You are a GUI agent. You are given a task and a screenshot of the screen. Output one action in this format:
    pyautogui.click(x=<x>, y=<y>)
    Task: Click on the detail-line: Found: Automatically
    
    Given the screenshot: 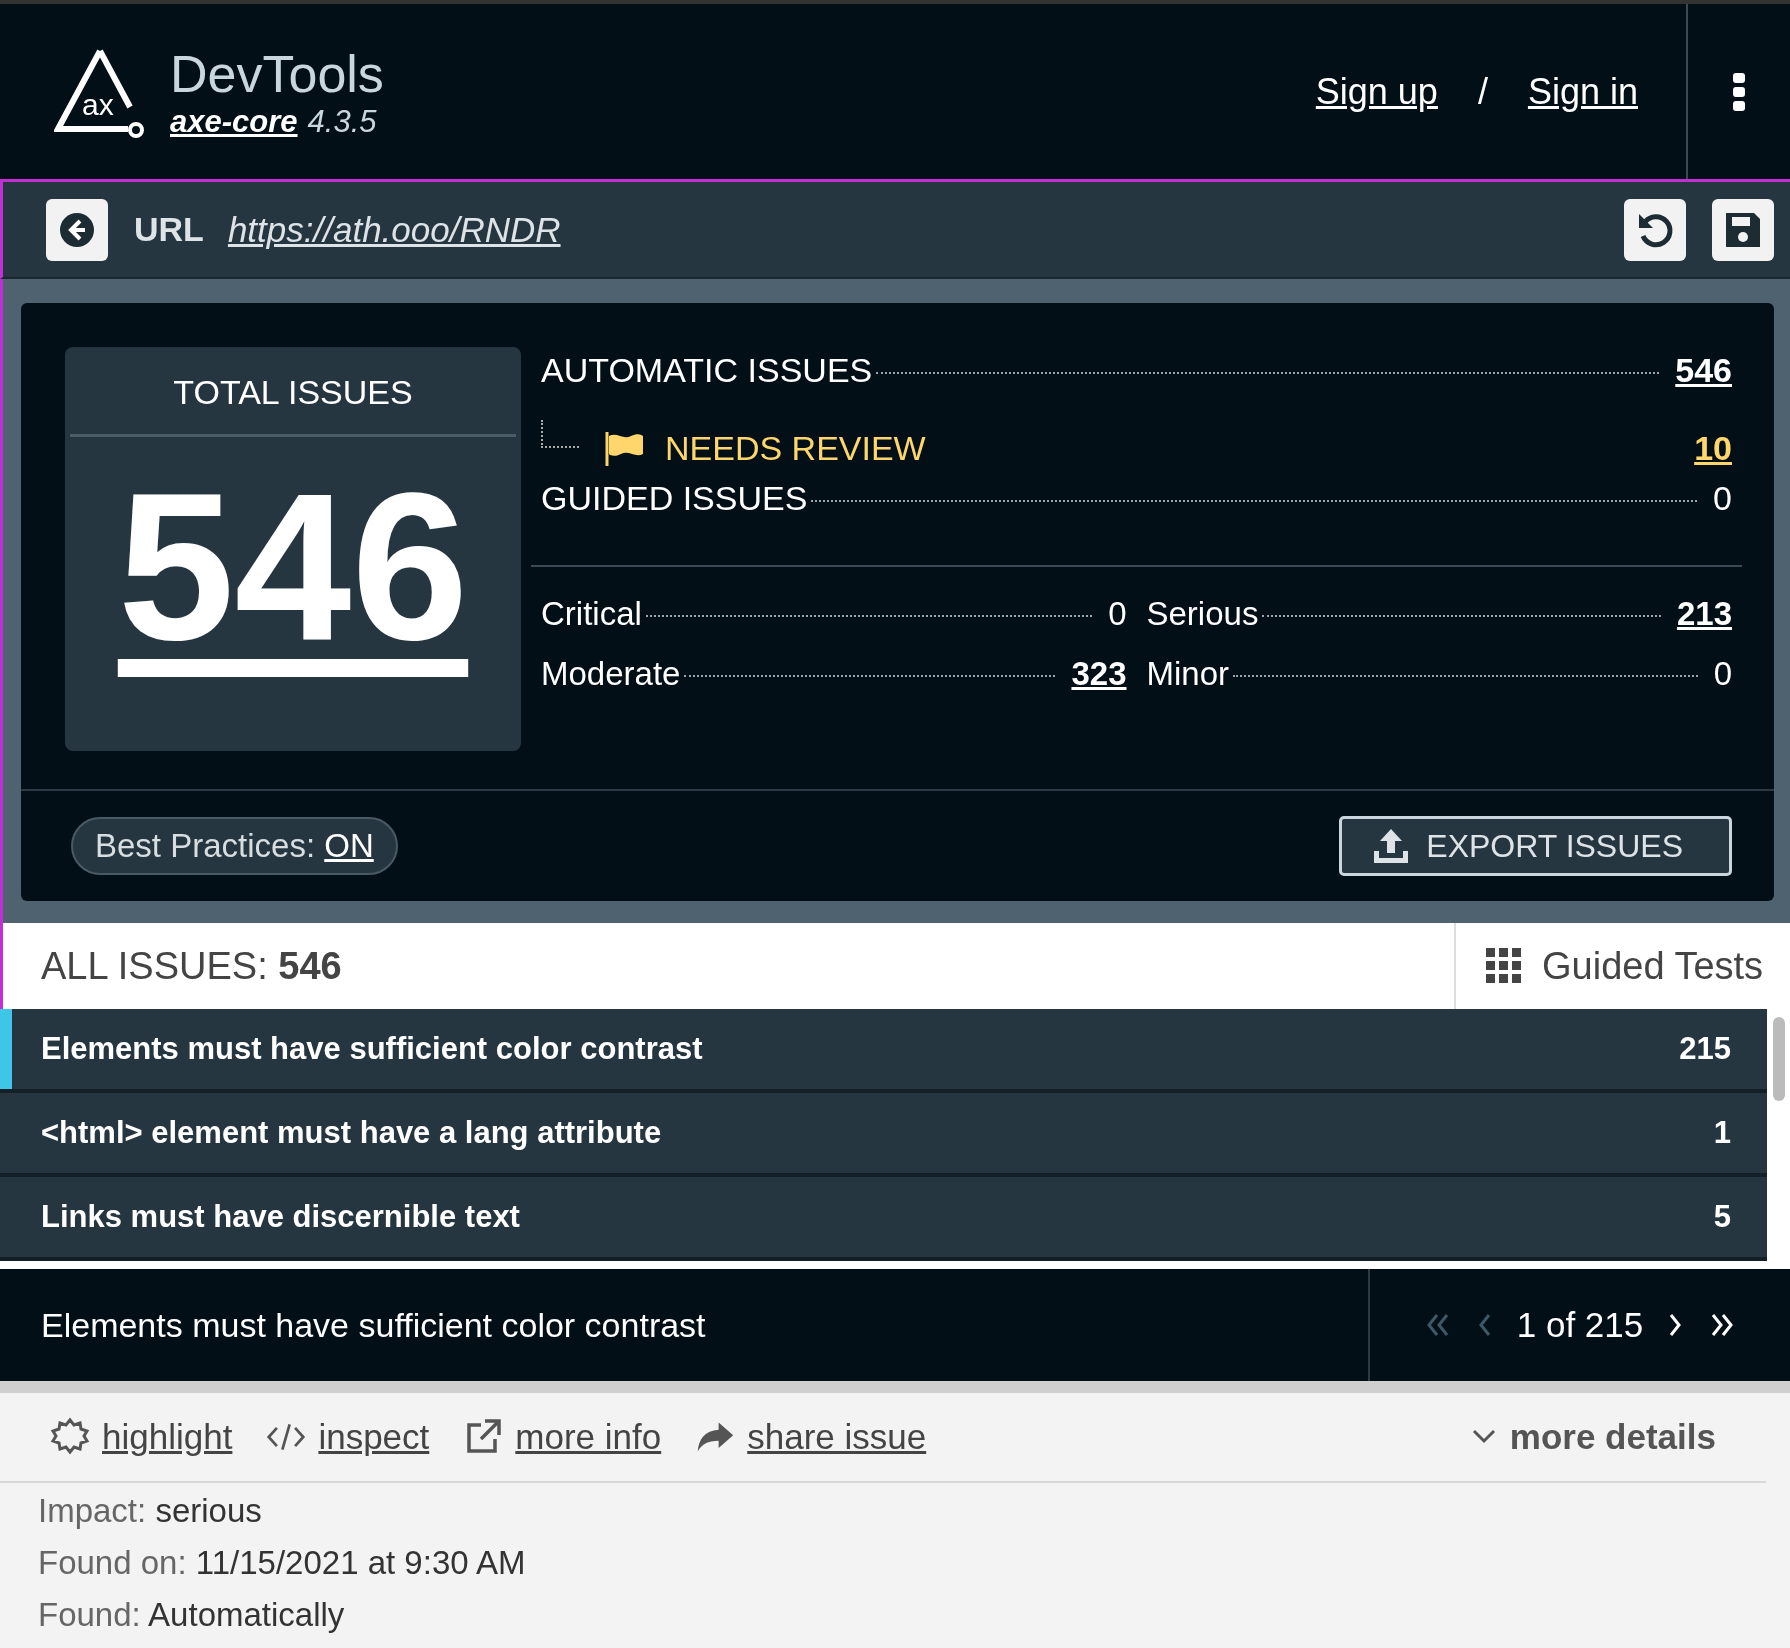 What is the action you would take?
    pyautogui.click(x=192, y=1615)
    